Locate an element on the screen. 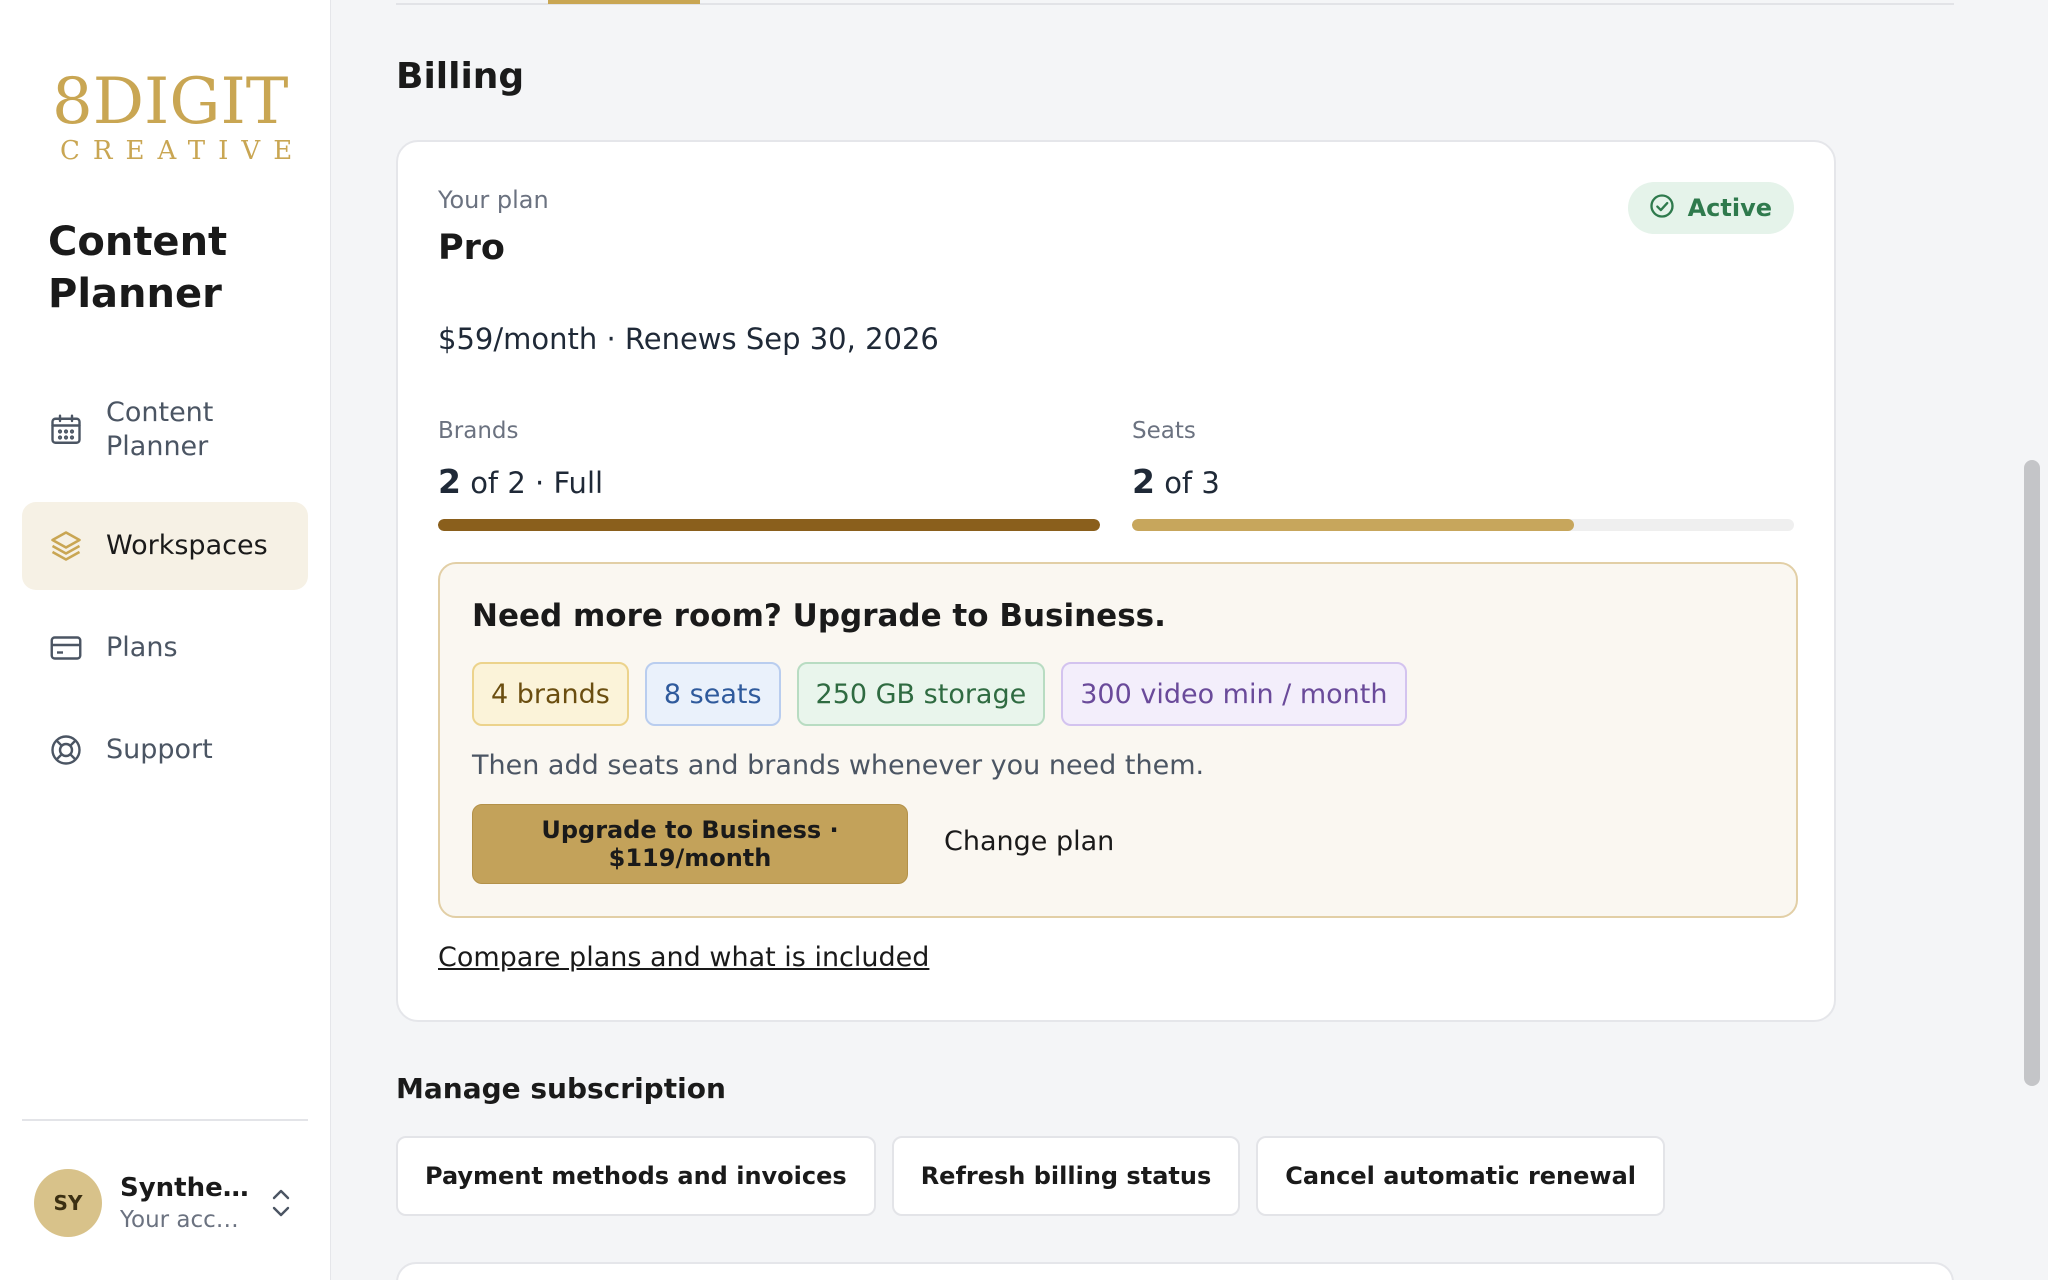 The height and width of the screenshot is (1280, 2048). status-text: Active is located at coordinates (1729, 208).